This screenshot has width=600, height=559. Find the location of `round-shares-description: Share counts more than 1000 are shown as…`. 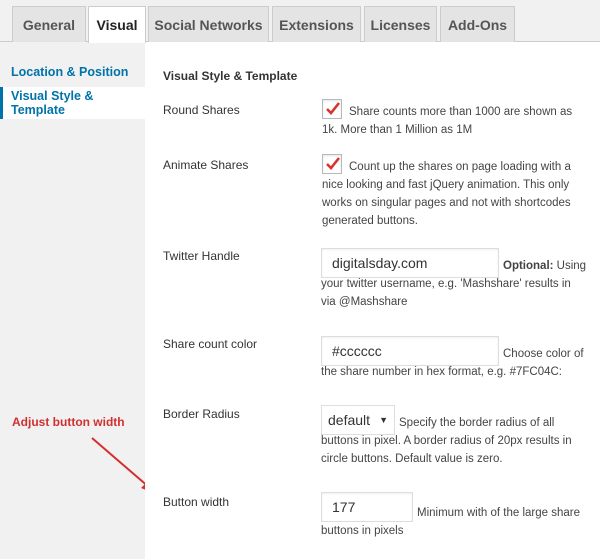

round-shares-description: Share counts more than 1000 are shown as… is located at coordinates (447, 121).